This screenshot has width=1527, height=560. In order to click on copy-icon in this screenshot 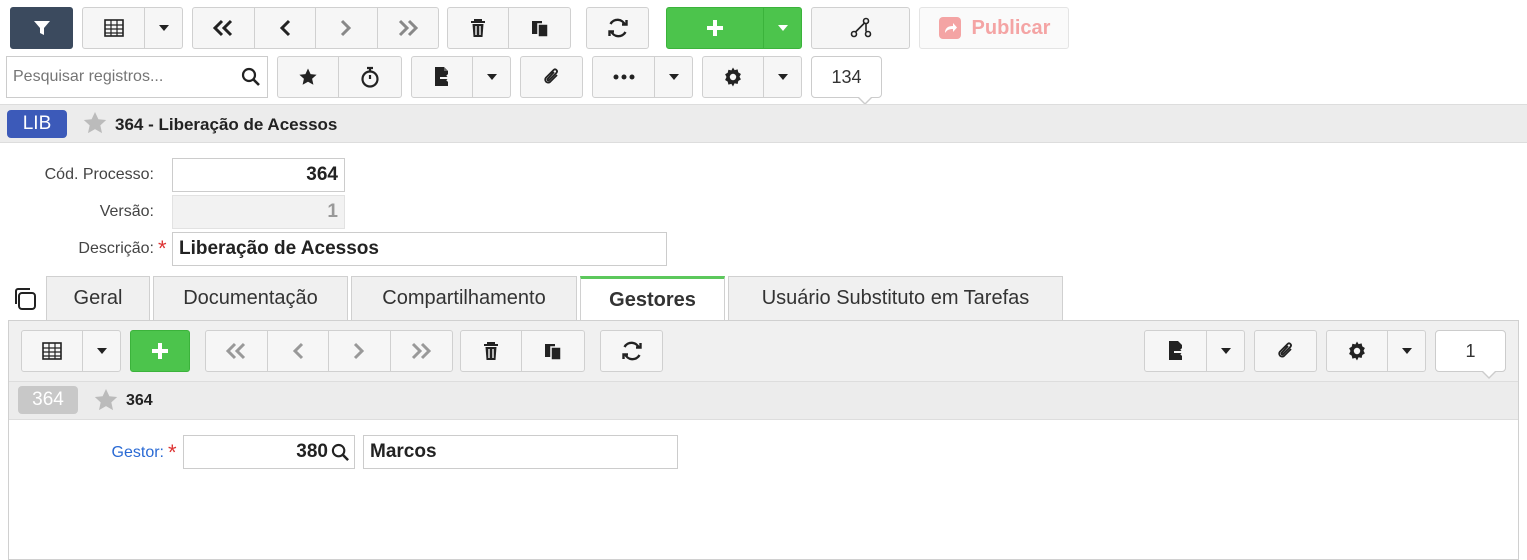, I will do `click(553, 352)`.